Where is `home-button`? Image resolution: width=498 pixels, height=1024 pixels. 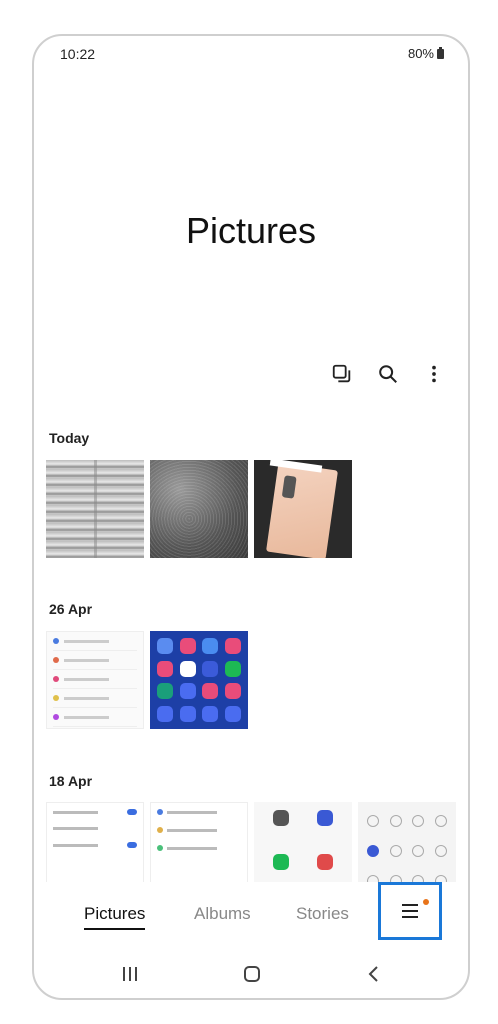 home-button is located at coordinates (252, 974).